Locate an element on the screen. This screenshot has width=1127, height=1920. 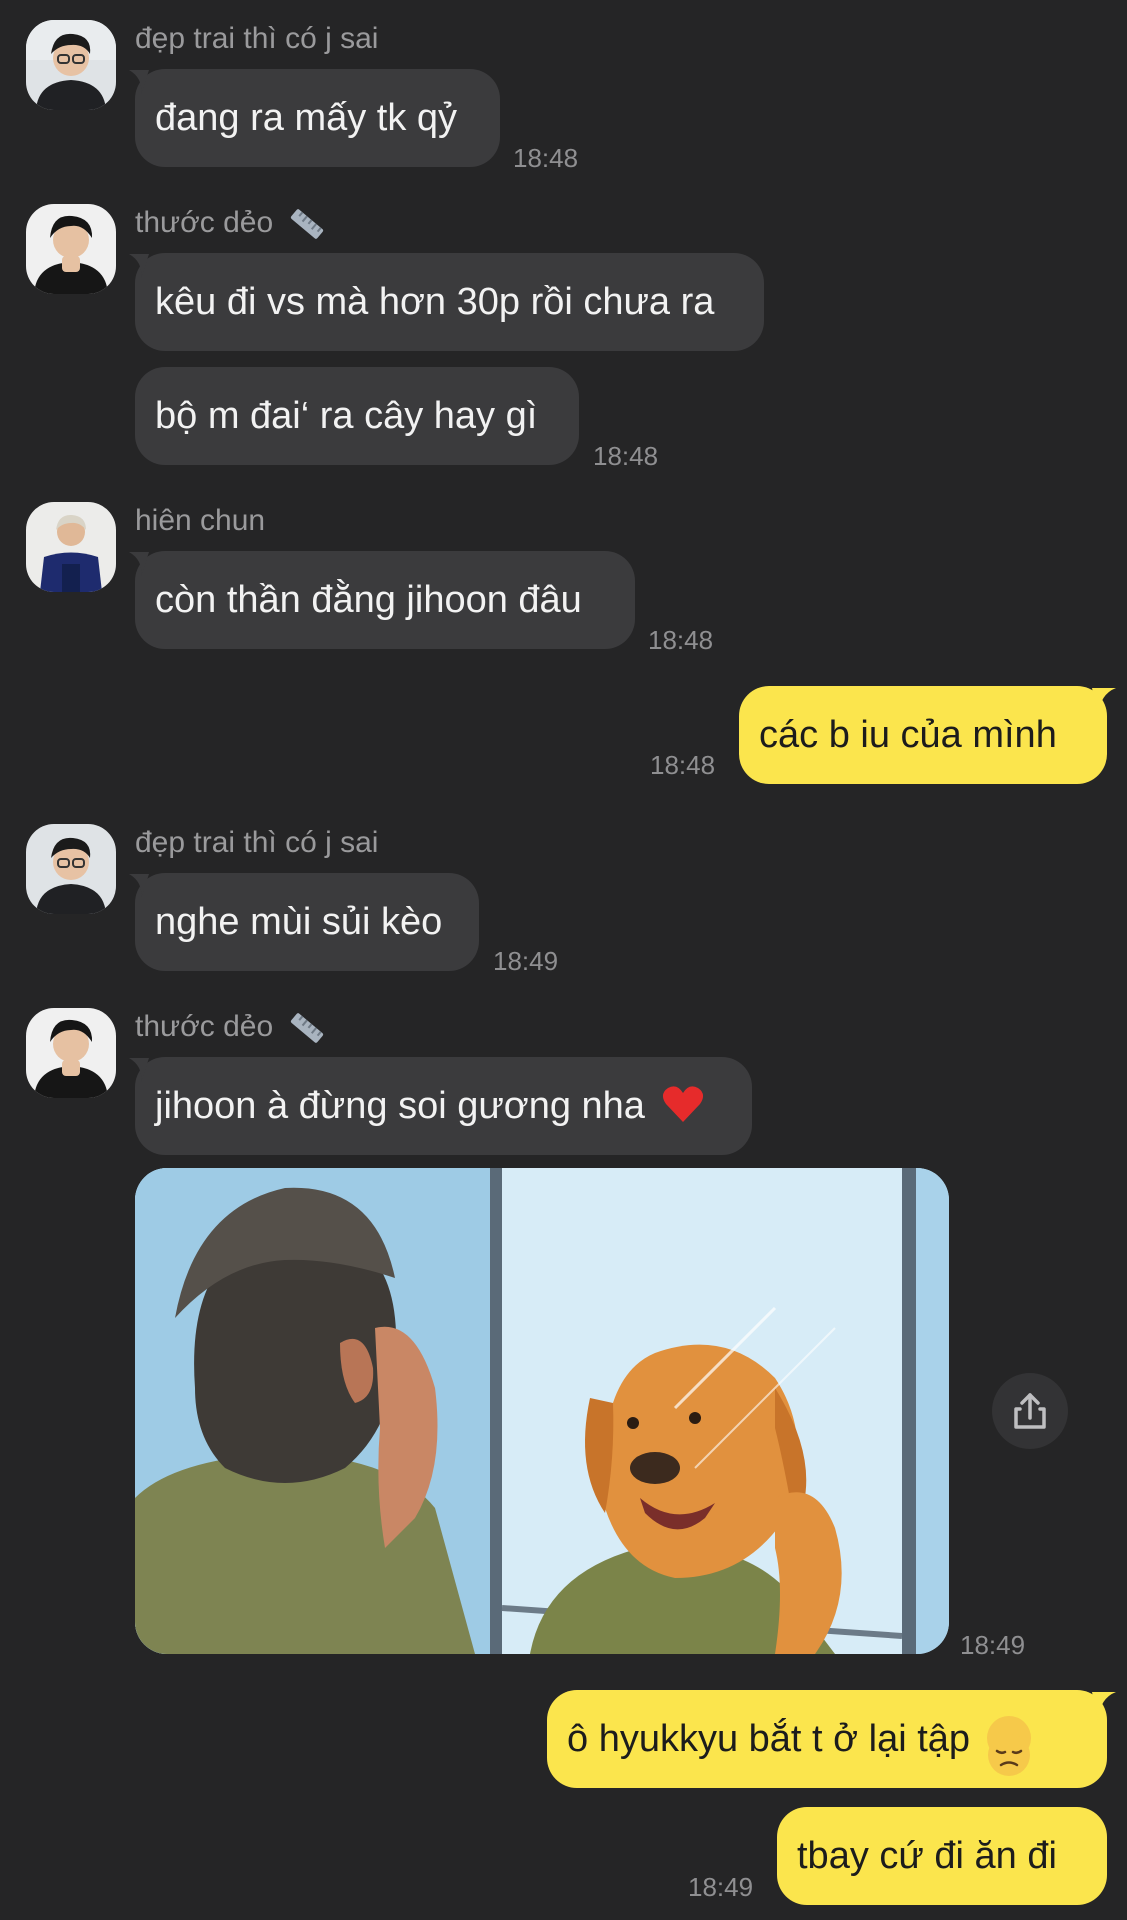
outgoing-message-bubble: ô hyukkyu bắt t ở lại tập is located at coordinates (827, 1739).